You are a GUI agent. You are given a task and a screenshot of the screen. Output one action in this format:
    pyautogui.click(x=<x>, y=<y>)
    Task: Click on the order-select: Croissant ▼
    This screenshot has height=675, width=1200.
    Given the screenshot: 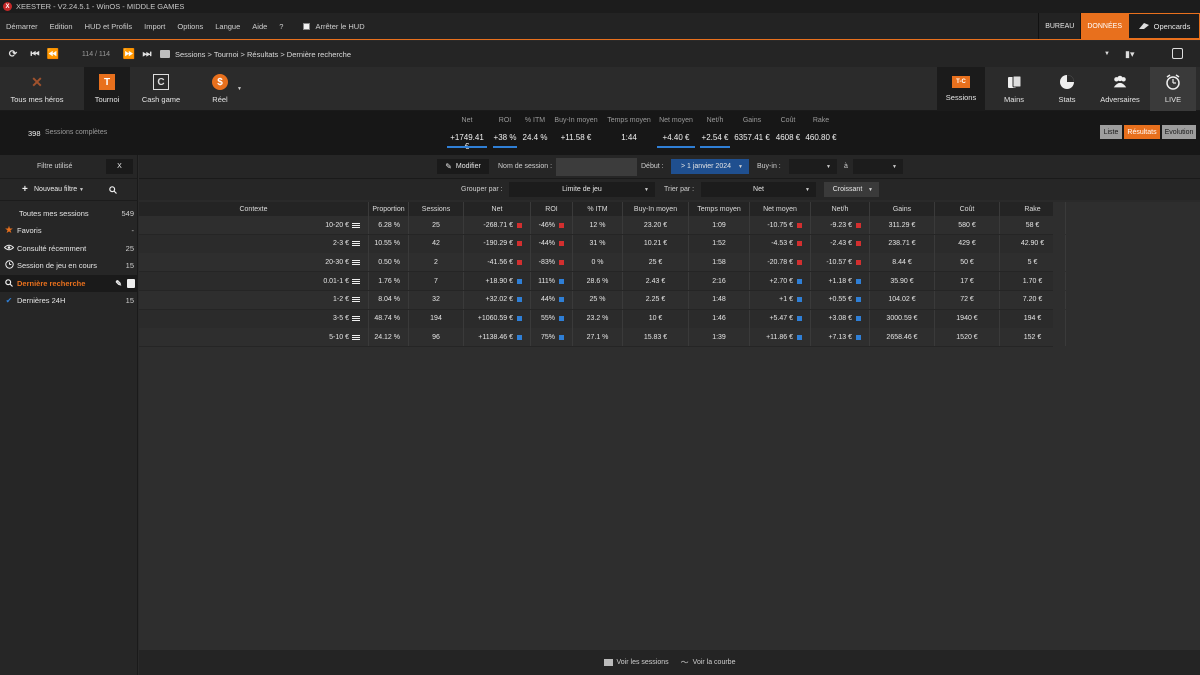 What is the action you would take?
    pyautogui.click(x=851, y=189)
    